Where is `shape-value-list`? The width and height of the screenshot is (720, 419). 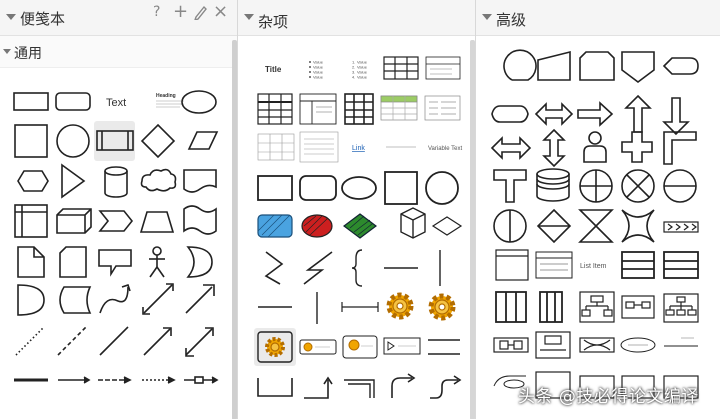
shape-value-list is located at coordinates (319, 147).